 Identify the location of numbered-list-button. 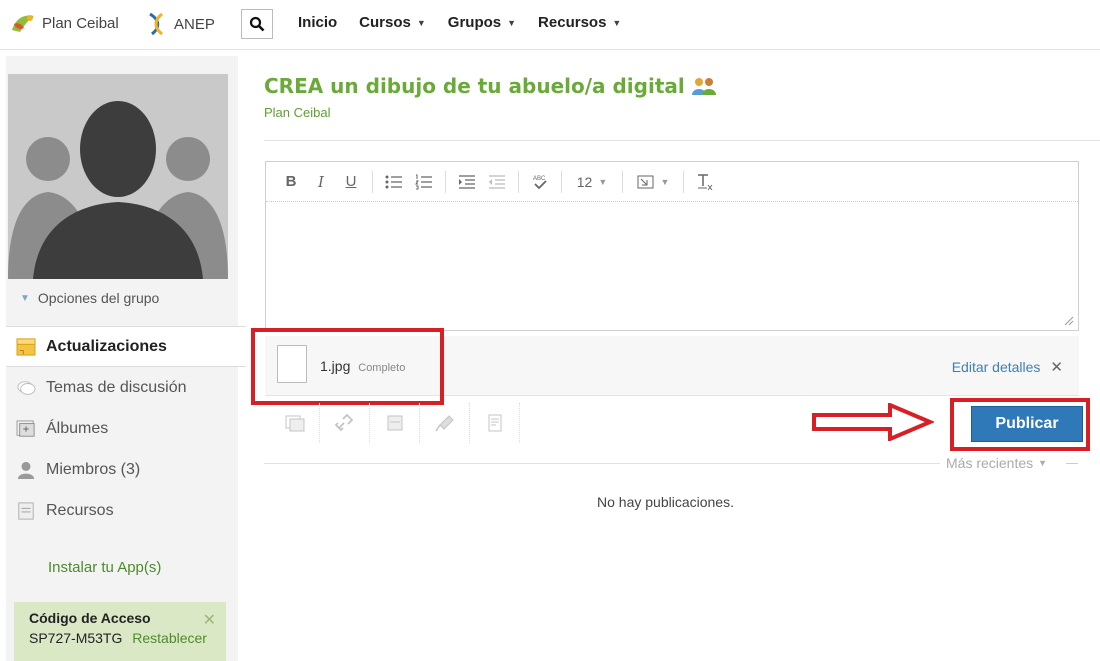
(424, 182).